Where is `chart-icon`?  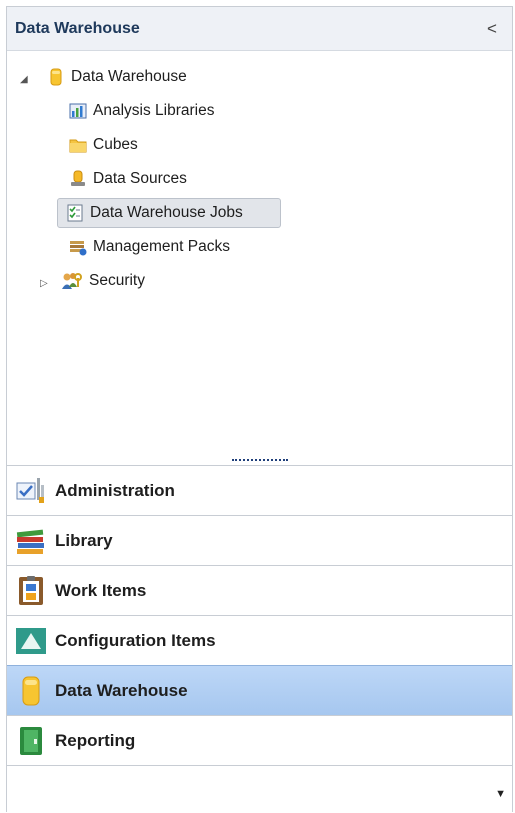 chart-icon is located at coordinates (78, 111).